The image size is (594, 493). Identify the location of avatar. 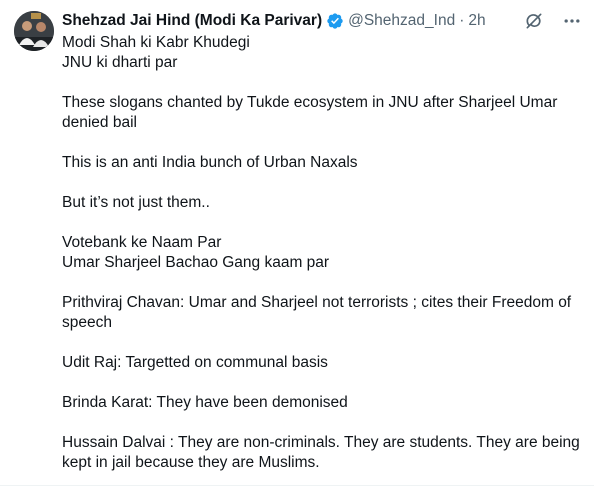
(34, 31).